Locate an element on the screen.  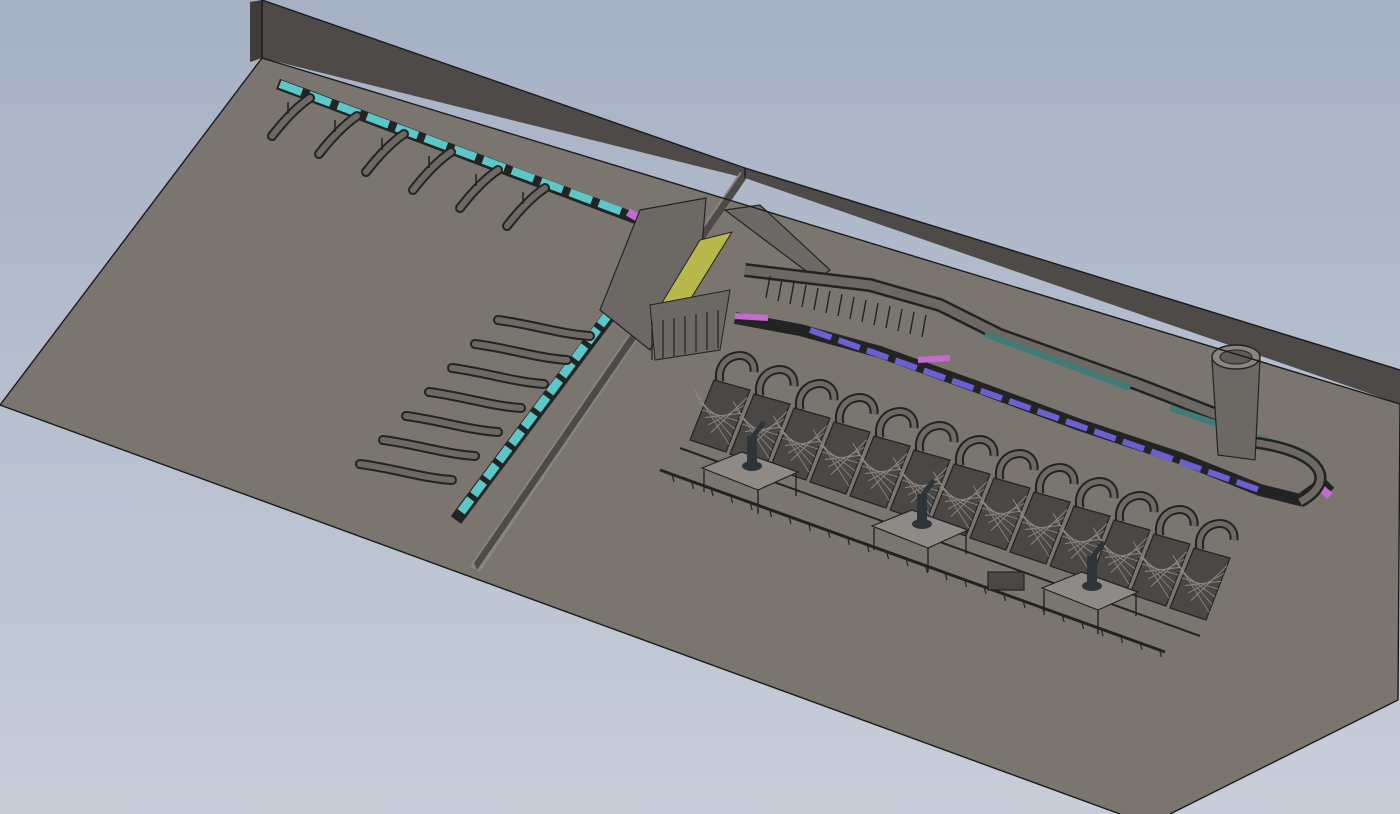
distribution-mid-transfer is located at coordinates (934, 359).